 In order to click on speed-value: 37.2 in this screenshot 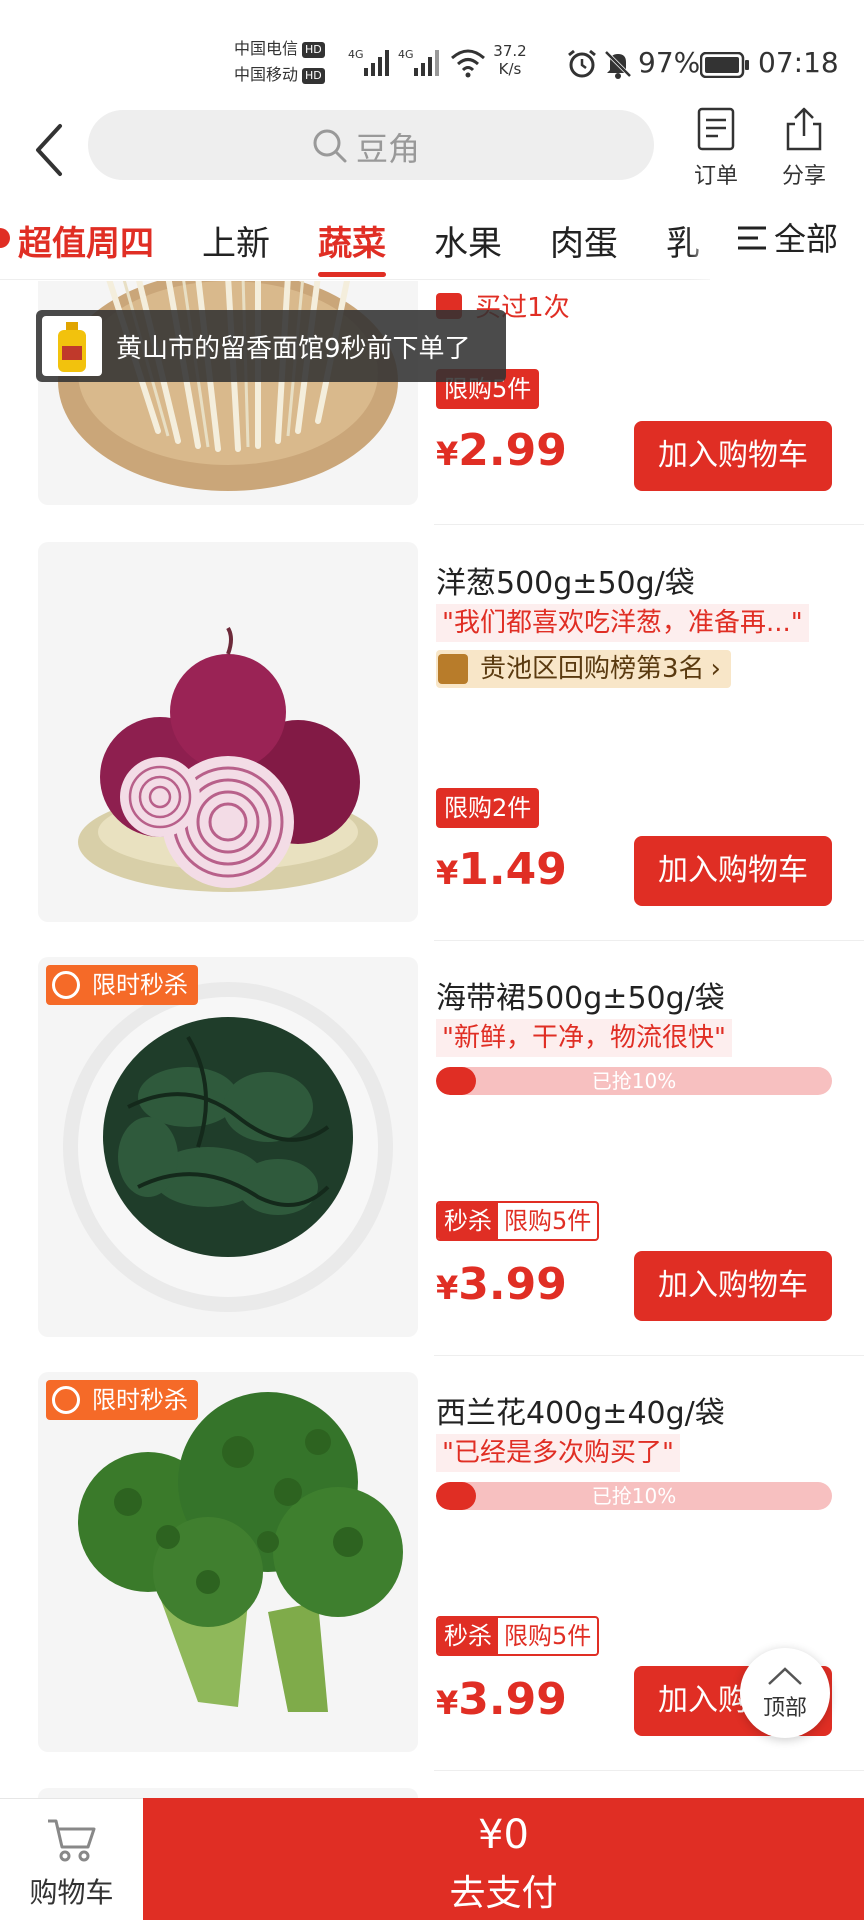, I will do `click(510, 51)`.